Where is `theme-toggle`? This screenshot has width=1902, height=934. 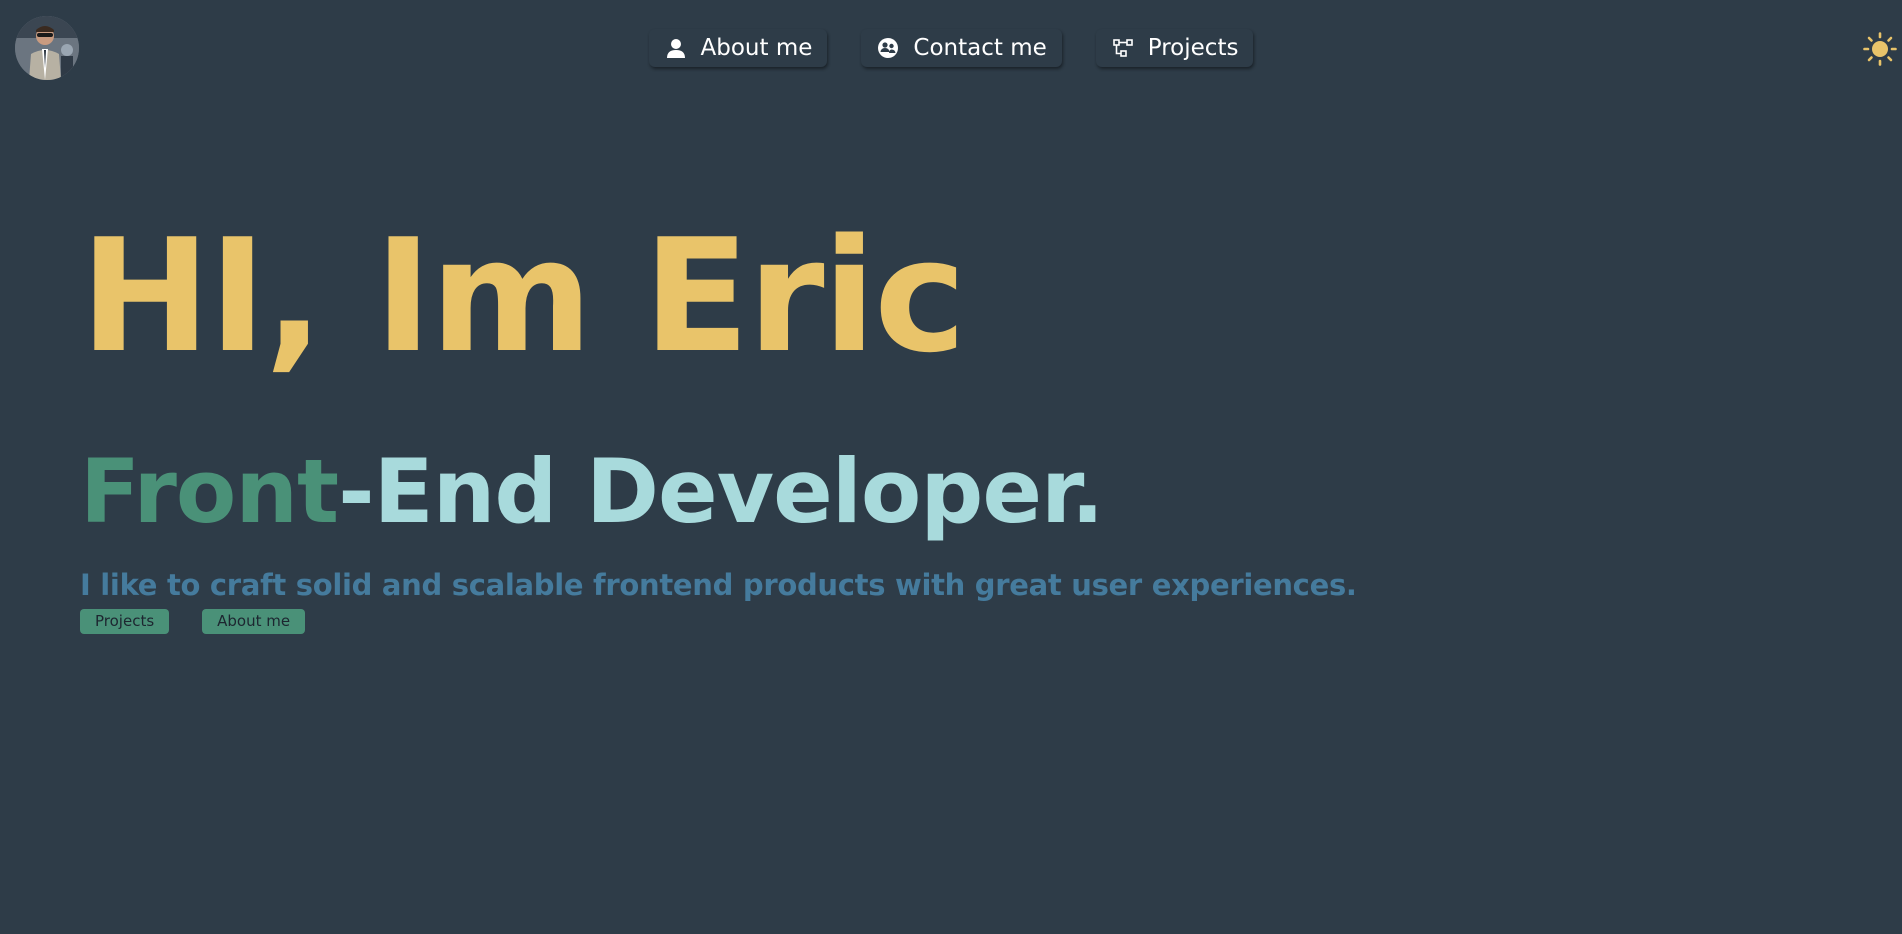
theme-toggle is located at coordinates (1880, 49).